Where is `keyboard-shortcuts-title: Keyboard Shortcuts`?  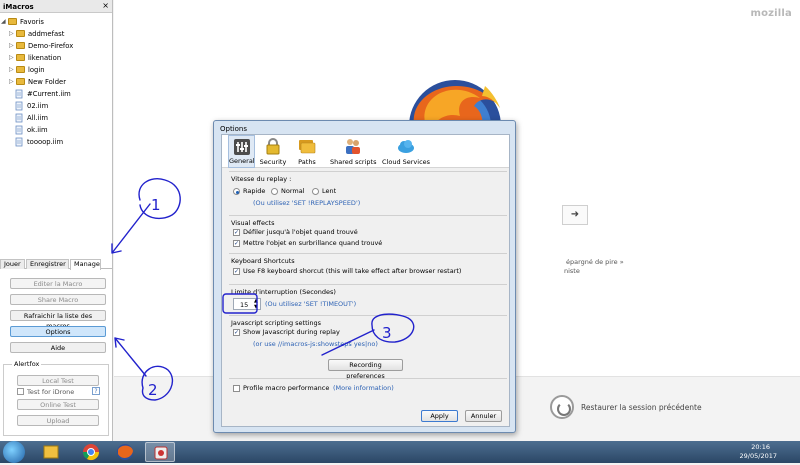 keyboard-shortcuts-title: Keyboard Shortcuts is located at coordinates (263, 261).